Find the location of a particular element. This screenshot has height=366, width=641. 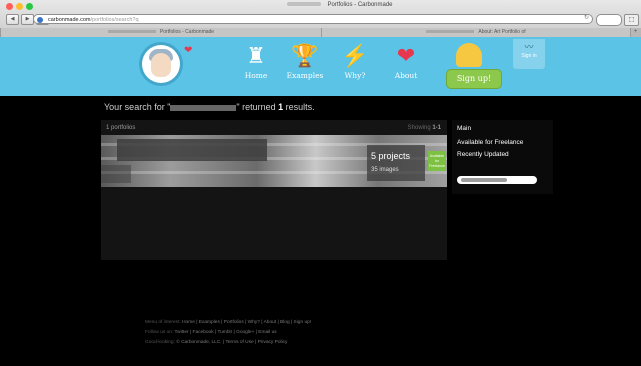

tab-about: About: Art Portfolio of is located at coordinates (476, 32).